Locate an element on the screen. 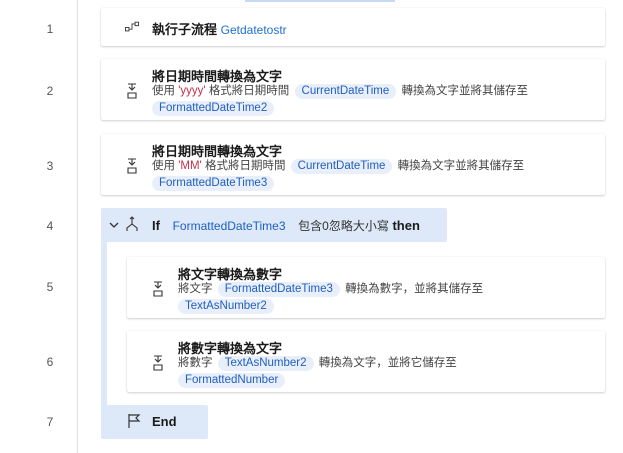 This screenshot has height=453, width=623. condition-text: 包含0忽略大小寫 is located at coordinates (343, 226).